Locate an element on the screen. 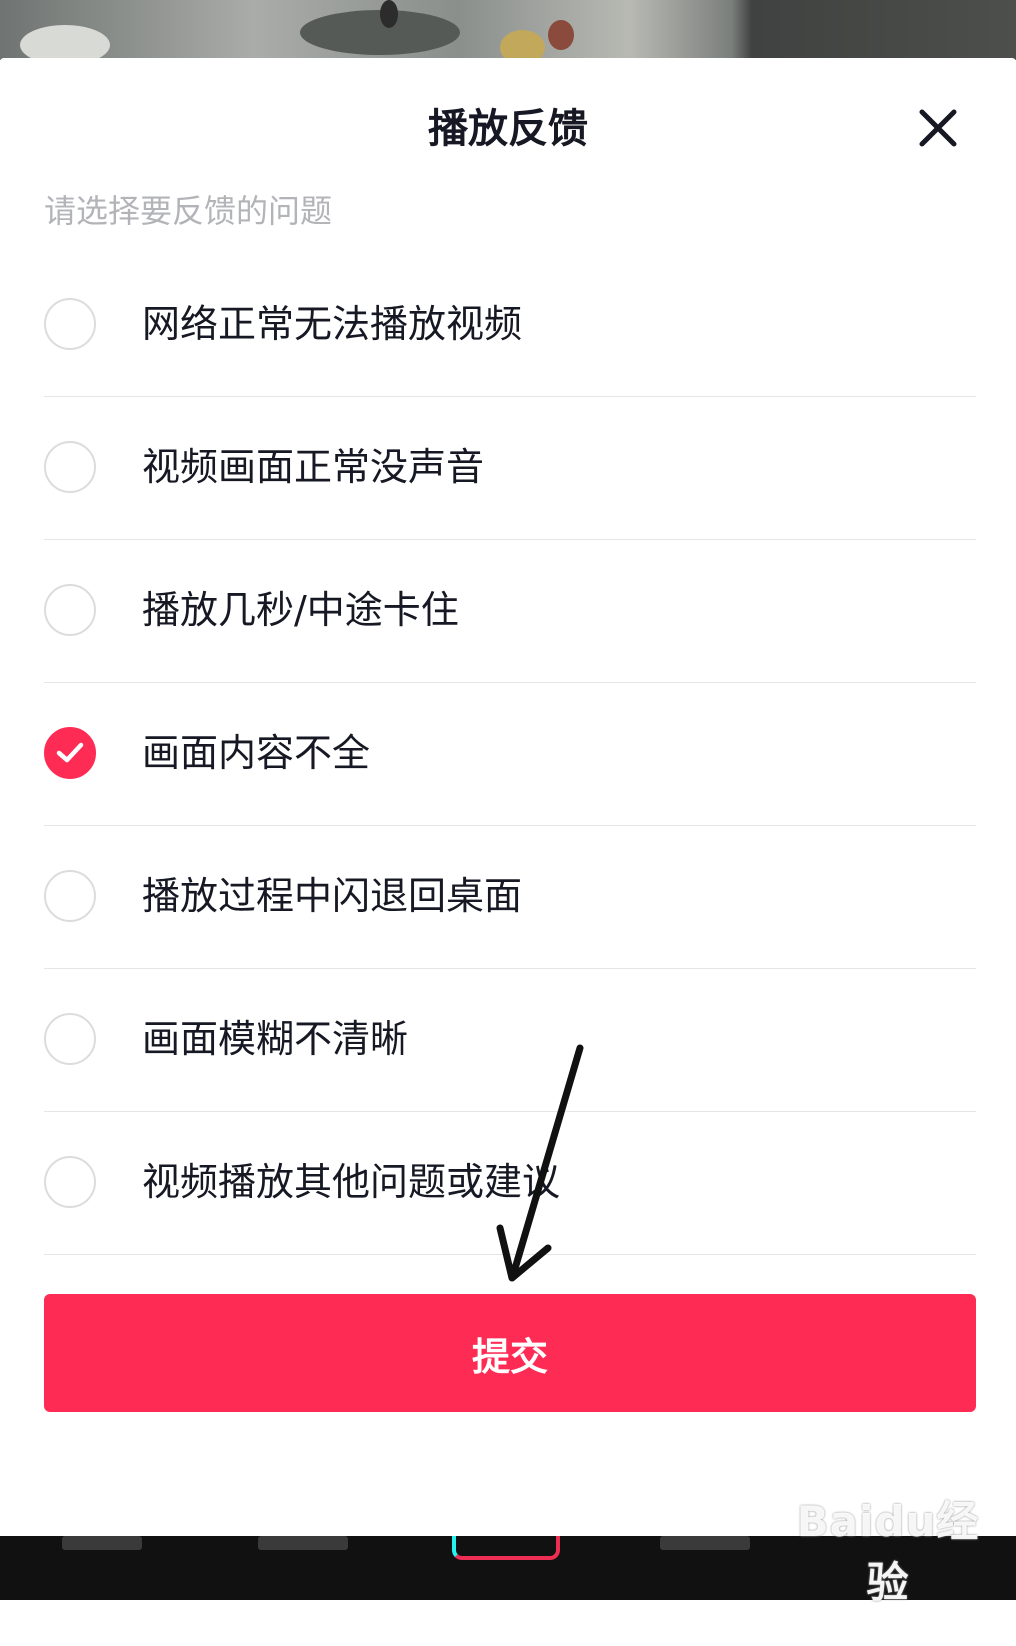 The height and width of the screenshot is (1646, 1016). option-item: 视频播放其他问题或建议 is located at coordinates (510, 1183).